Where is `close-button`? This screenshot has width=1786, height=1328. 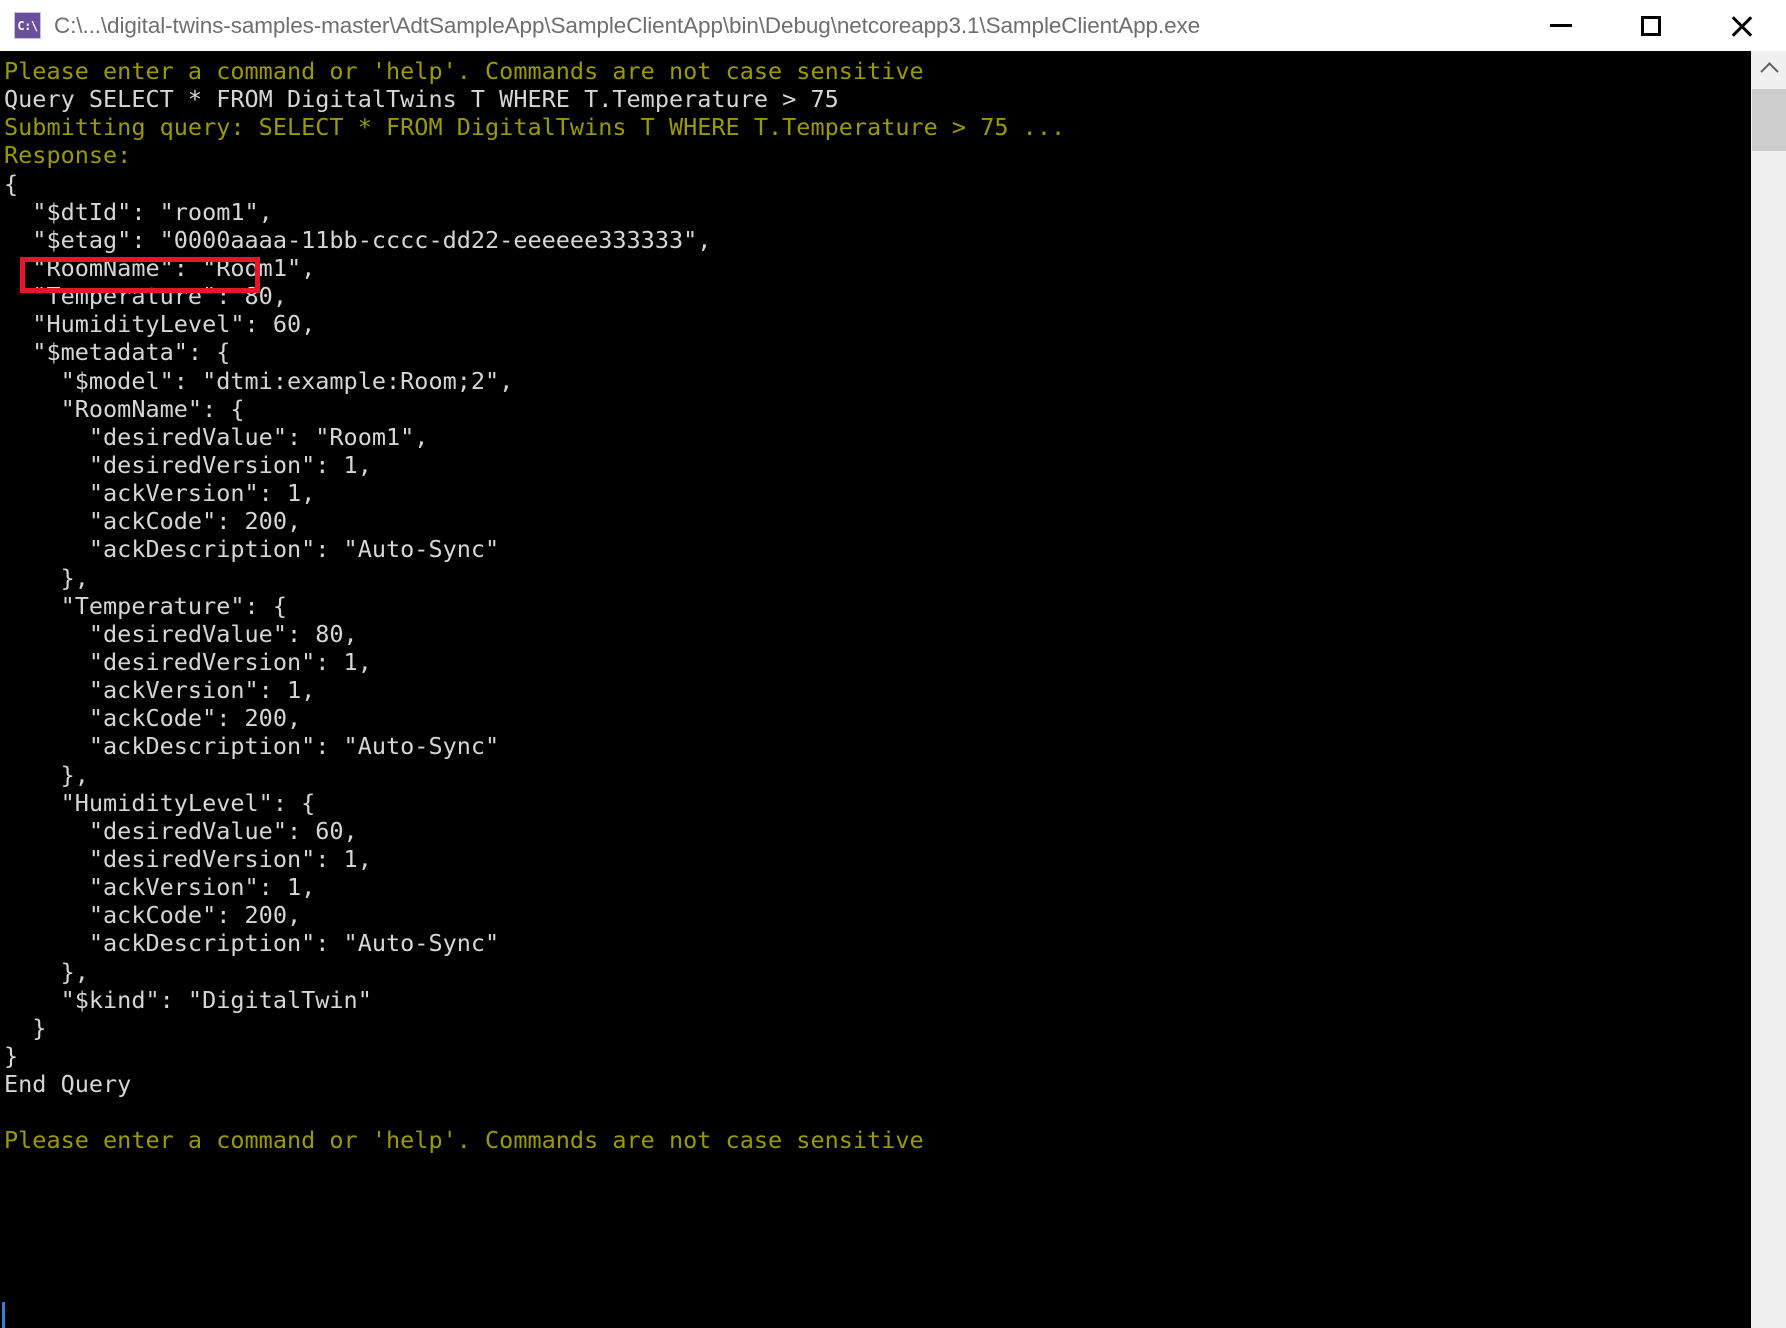
close-button is located at coordinates (1741, 25).